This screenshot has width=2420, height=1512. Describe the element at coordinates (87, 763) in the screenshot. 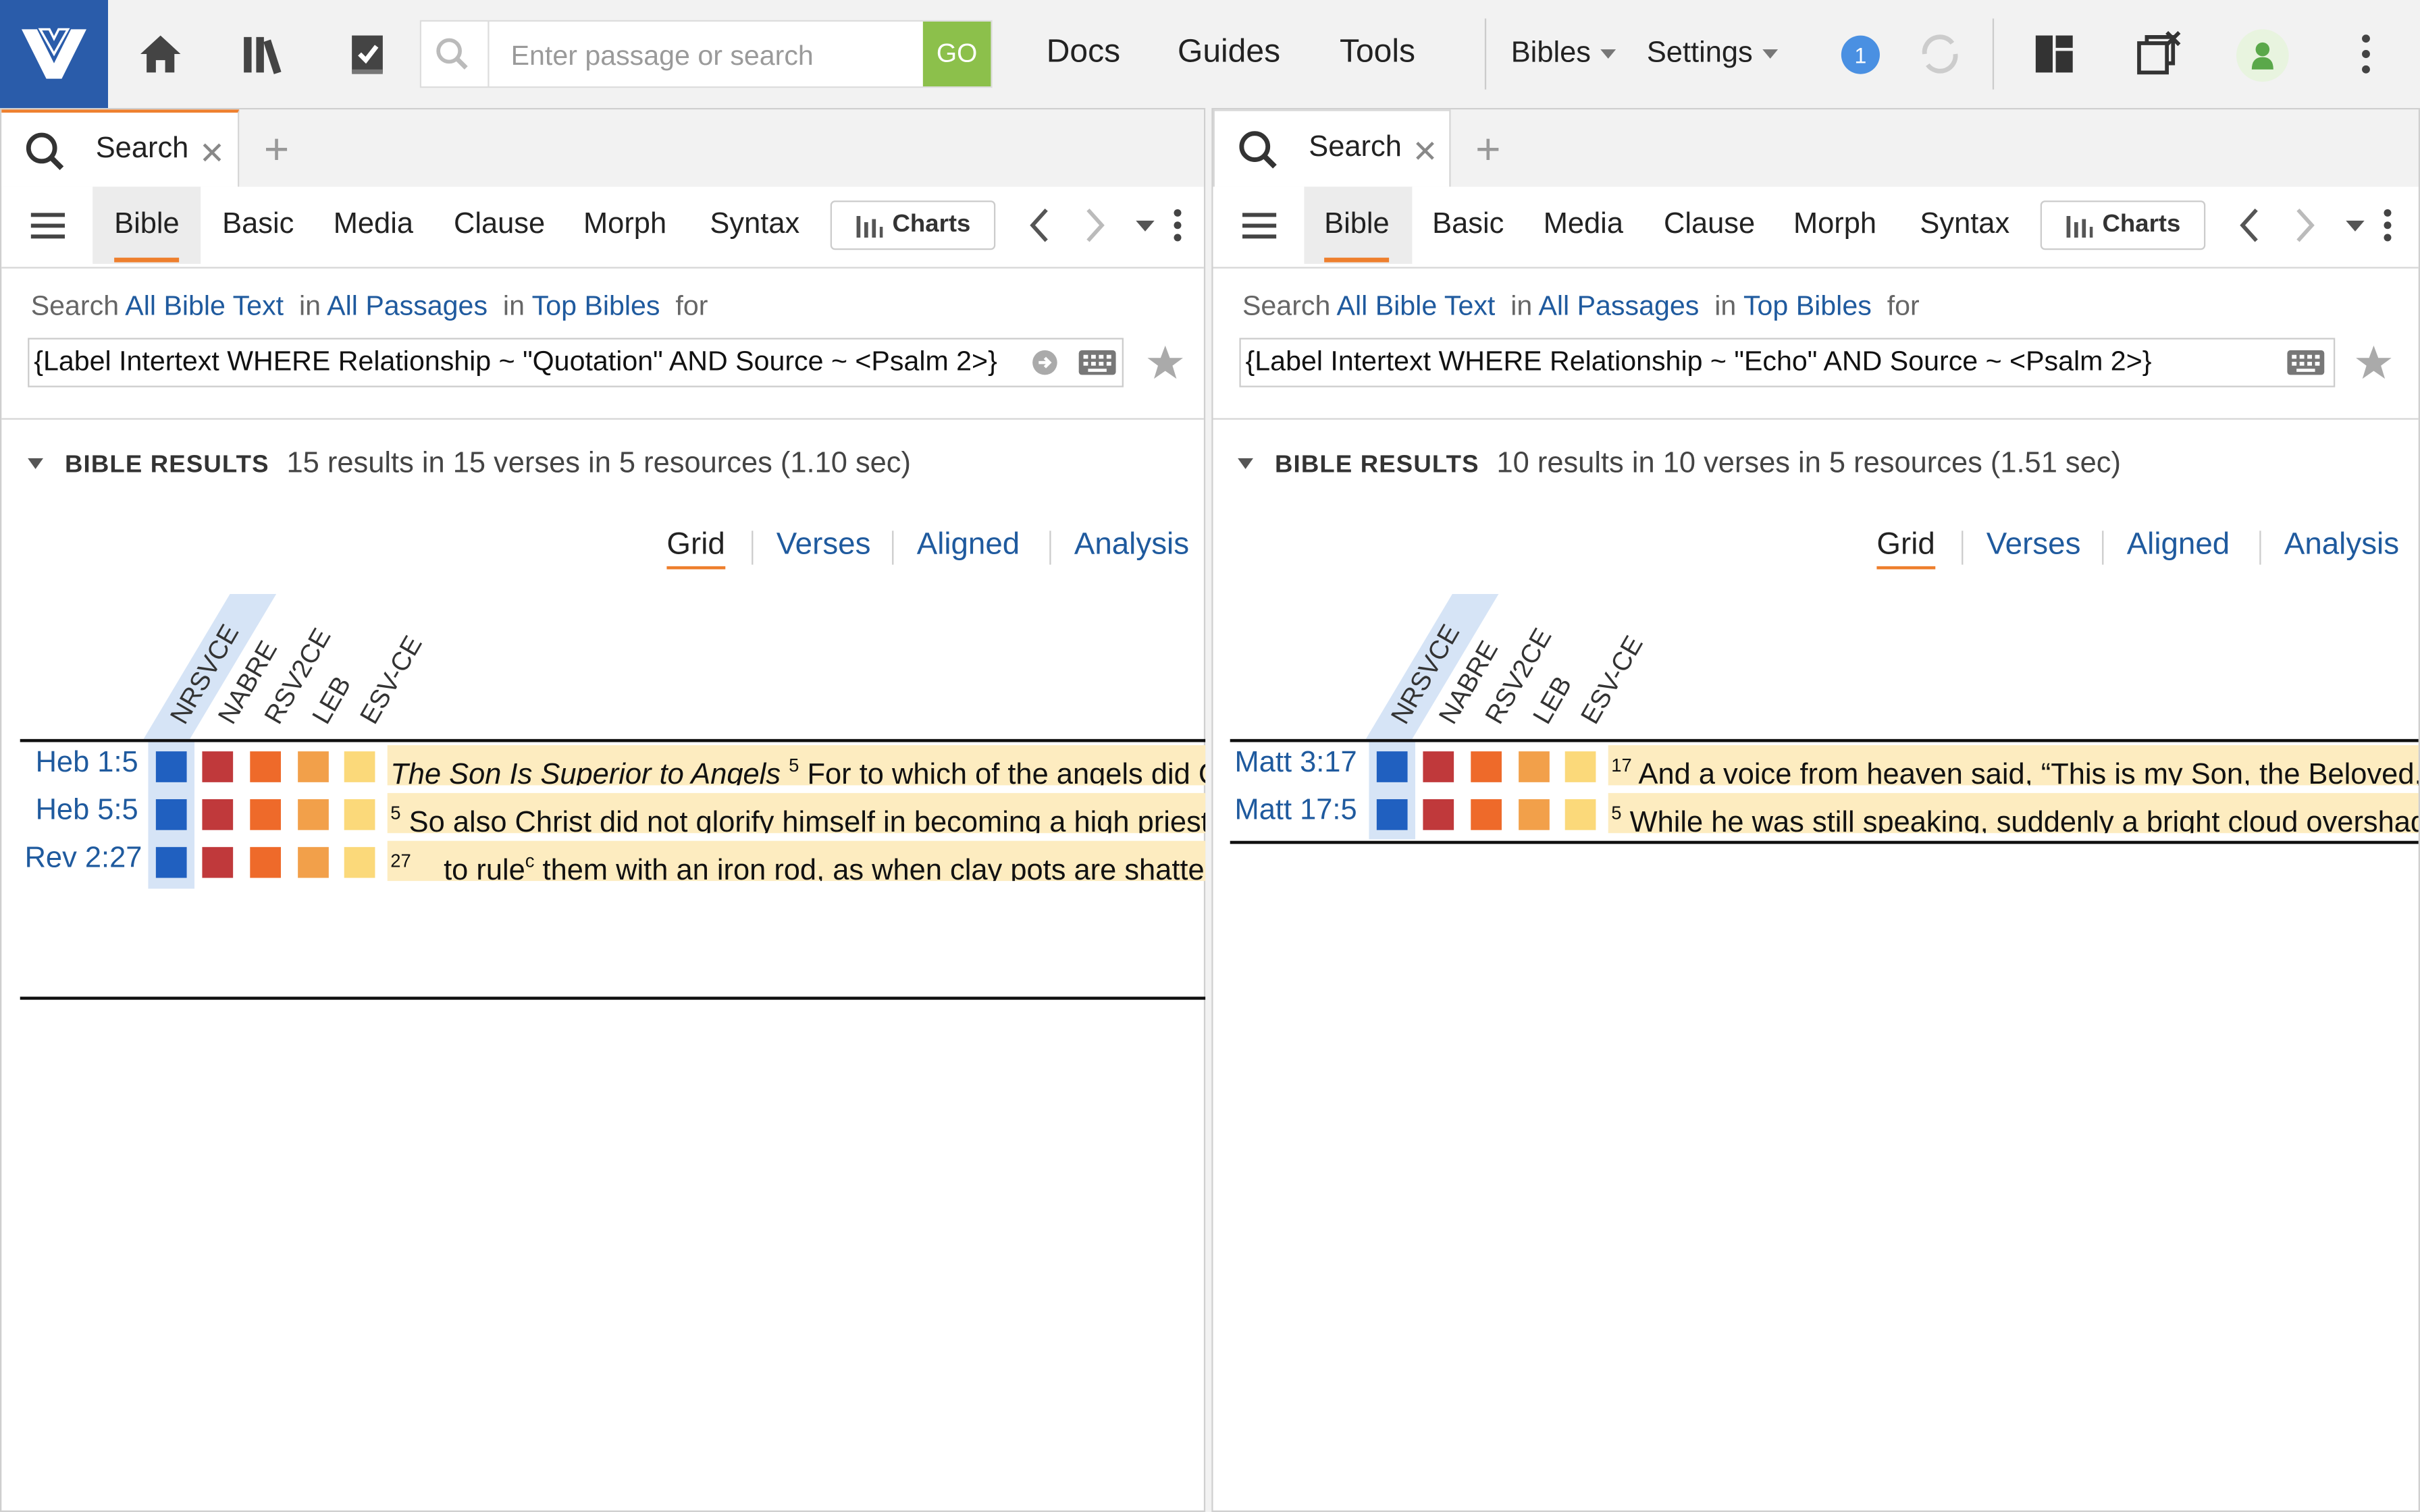

I see `verse-reference-link: Heb 1:5` at that location.